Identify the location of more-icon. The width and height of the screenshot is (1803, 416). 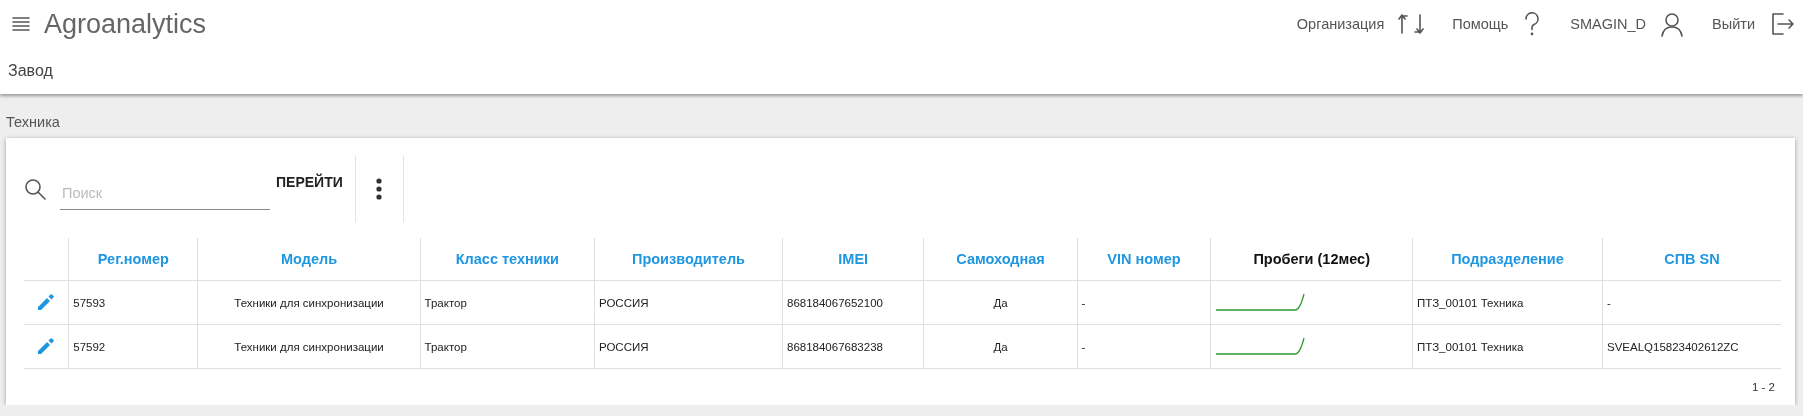
(379, 189).